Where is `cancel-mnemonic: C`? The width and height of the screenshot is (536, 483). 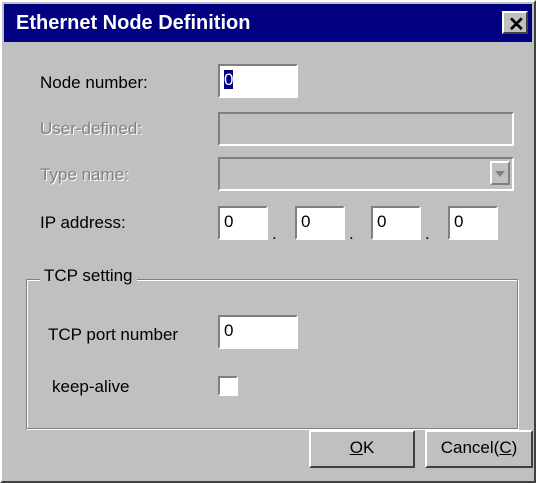
cancel-mnemonic: C is located at coordinates (505, 447).